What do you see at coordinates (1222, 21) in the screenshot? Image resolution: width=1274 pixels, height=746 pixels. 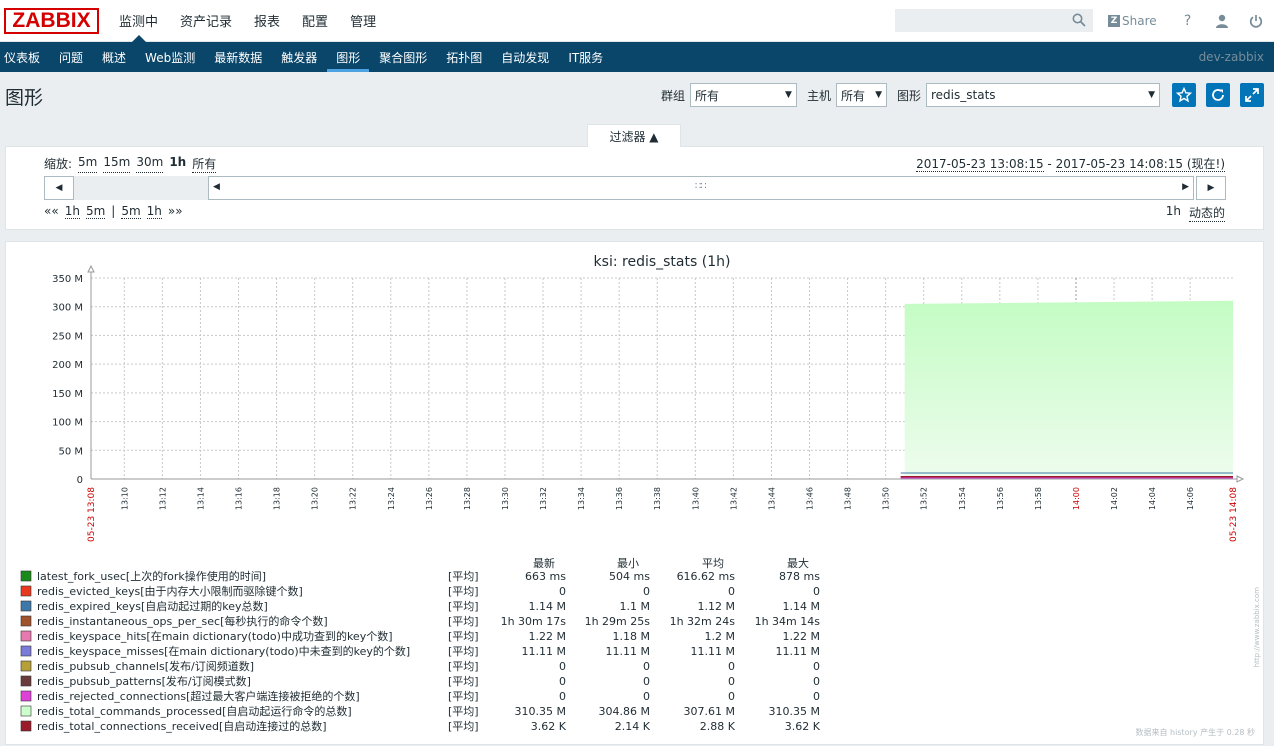 I see `user-profile-icon` at bounding box center [1222, 21].